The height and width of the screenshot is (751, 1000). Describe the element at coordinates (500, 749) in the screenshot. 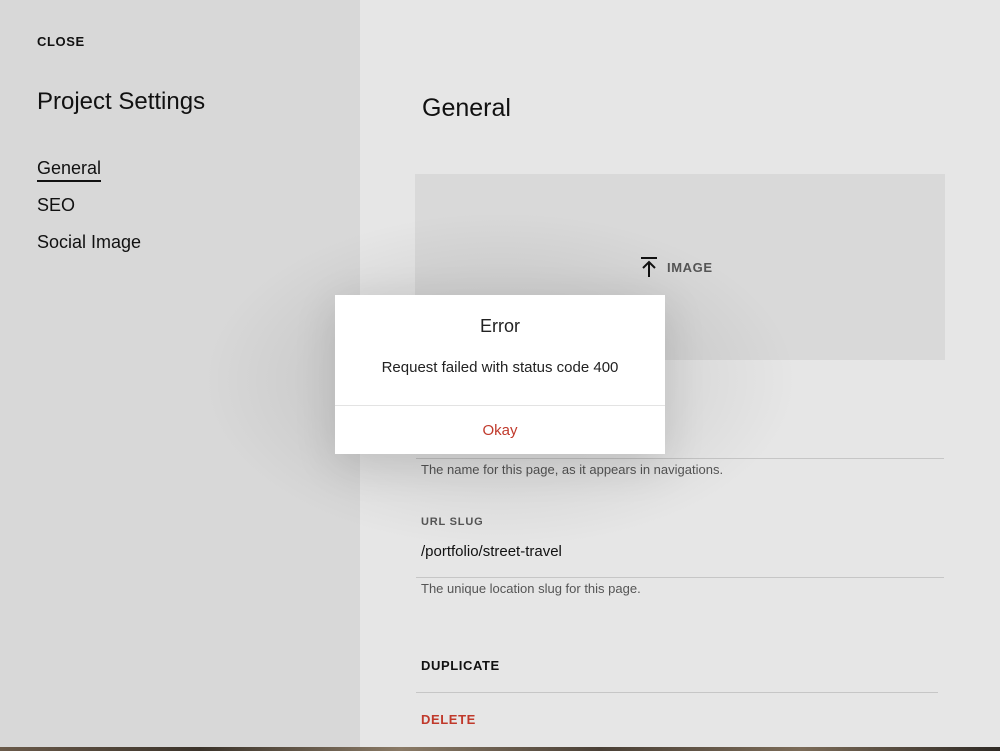

I see `background-image-strip` at that location.